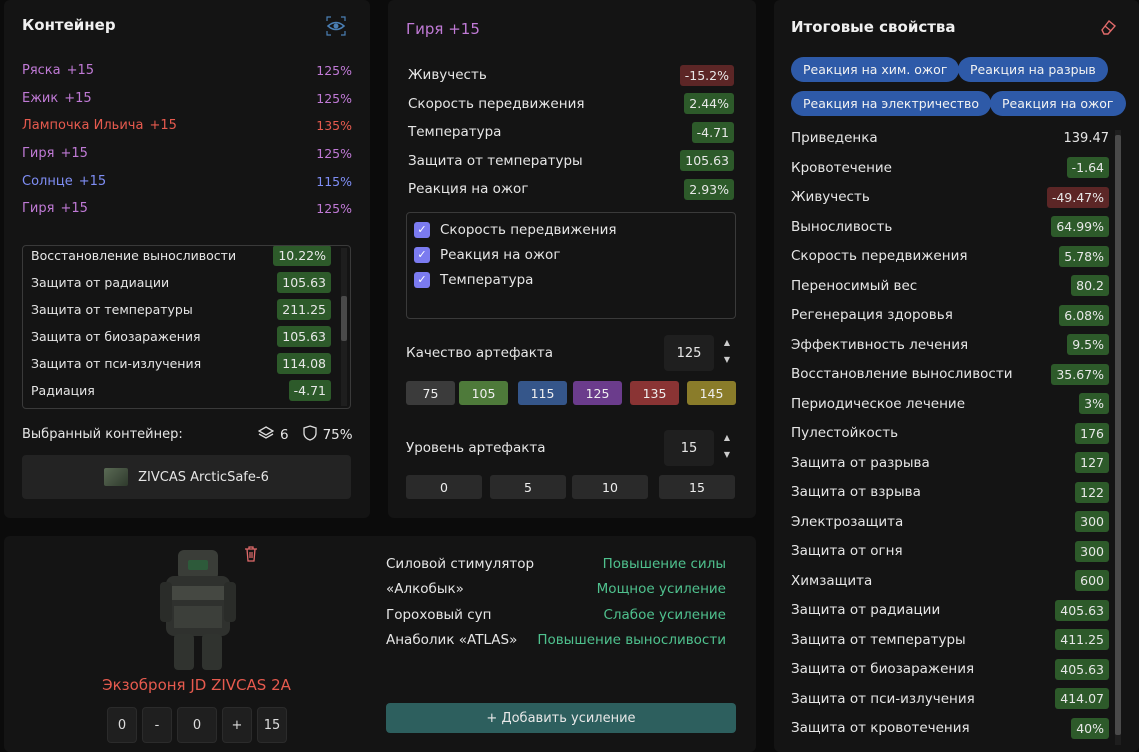 This screenshot has width=1139, height=752. What do you see at coordinates (950, 463) in the screenshot?
I see `total-prop-row: Защита от разрыва 127` at bounding box center [950, 463].